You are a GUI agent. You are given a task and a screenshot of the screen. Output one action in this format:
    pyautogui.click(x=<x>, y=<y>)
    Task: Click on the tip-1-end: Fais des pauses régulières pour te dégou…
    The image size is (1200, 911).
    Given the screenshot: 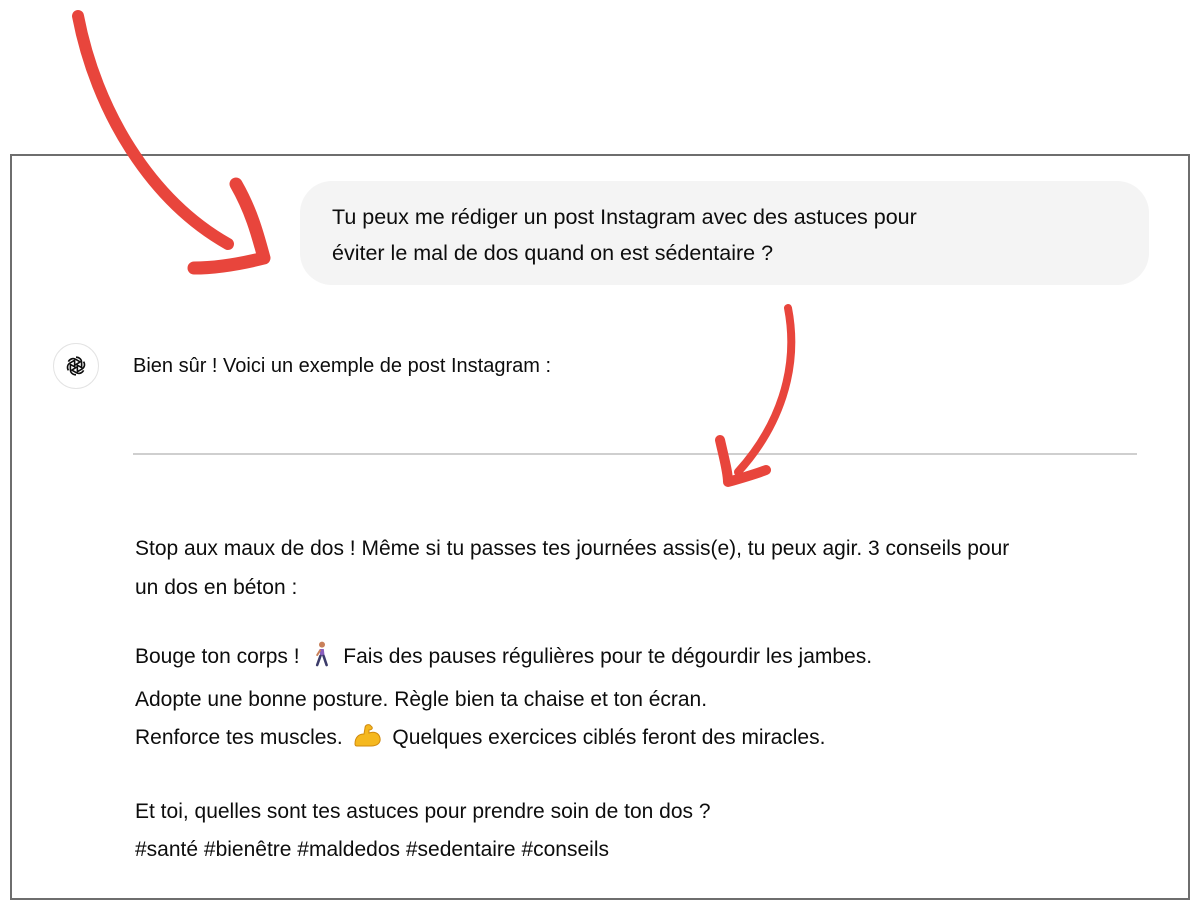 What is the action you would take?
    pyautogui.click(x=605, y=656)
    